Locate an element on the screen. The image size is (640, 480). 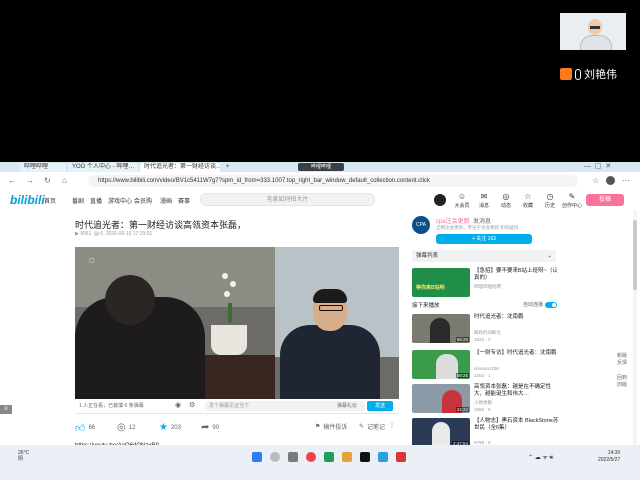
window-controls: — ▢ ✕ is located at coordinates (597, 166).